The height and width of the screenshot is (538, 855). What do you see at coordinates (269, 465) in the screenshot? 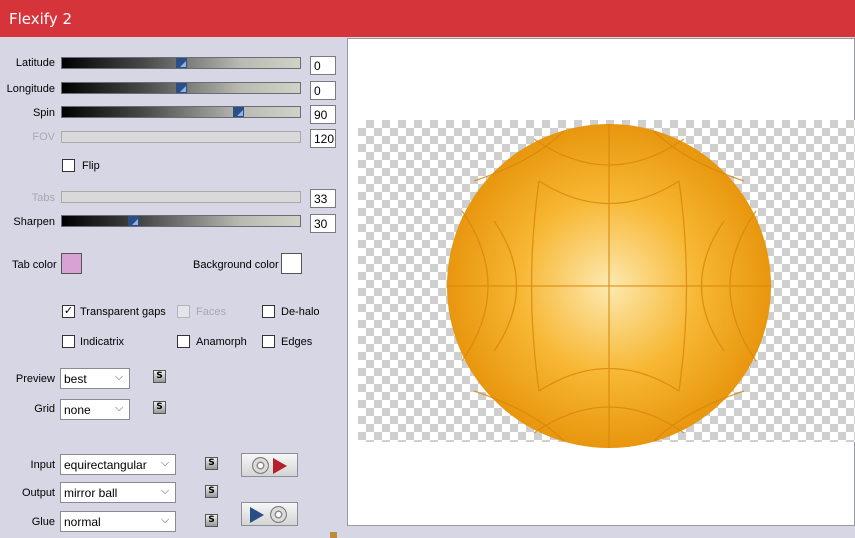
I see `input-preview-button` at bounding box center [269, 465].